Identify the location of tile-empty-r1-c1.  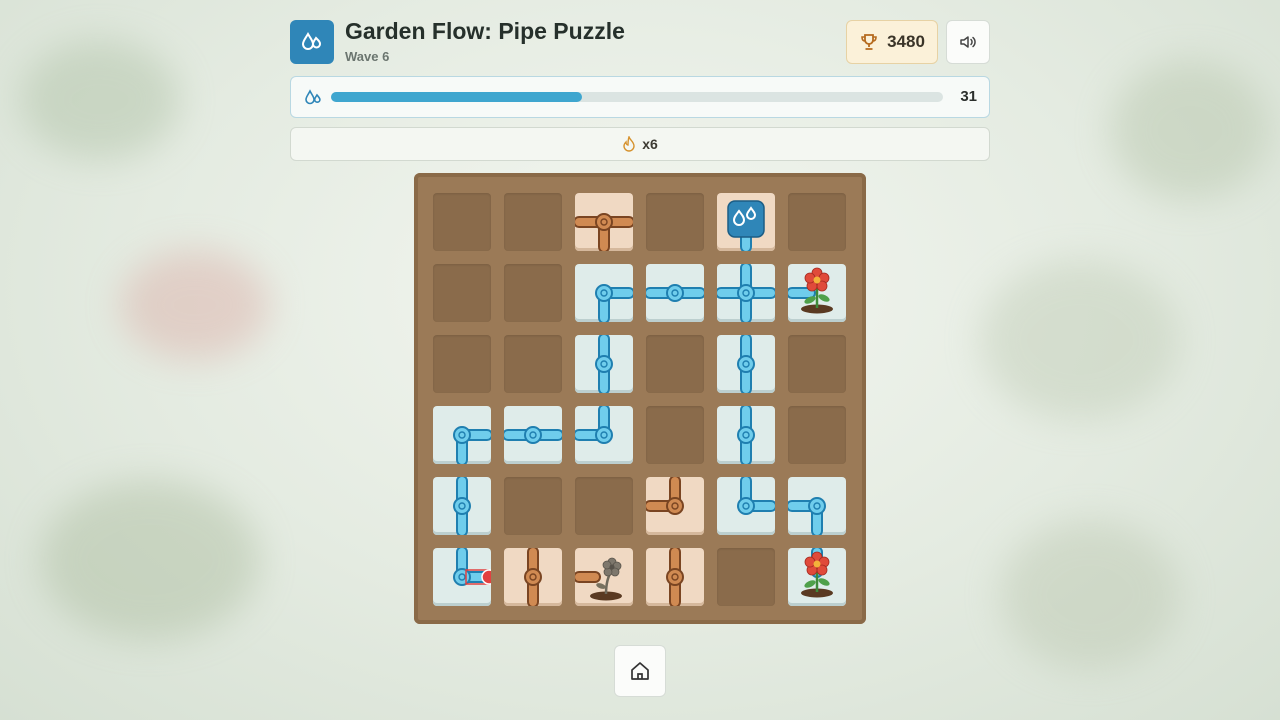
(533, 293).